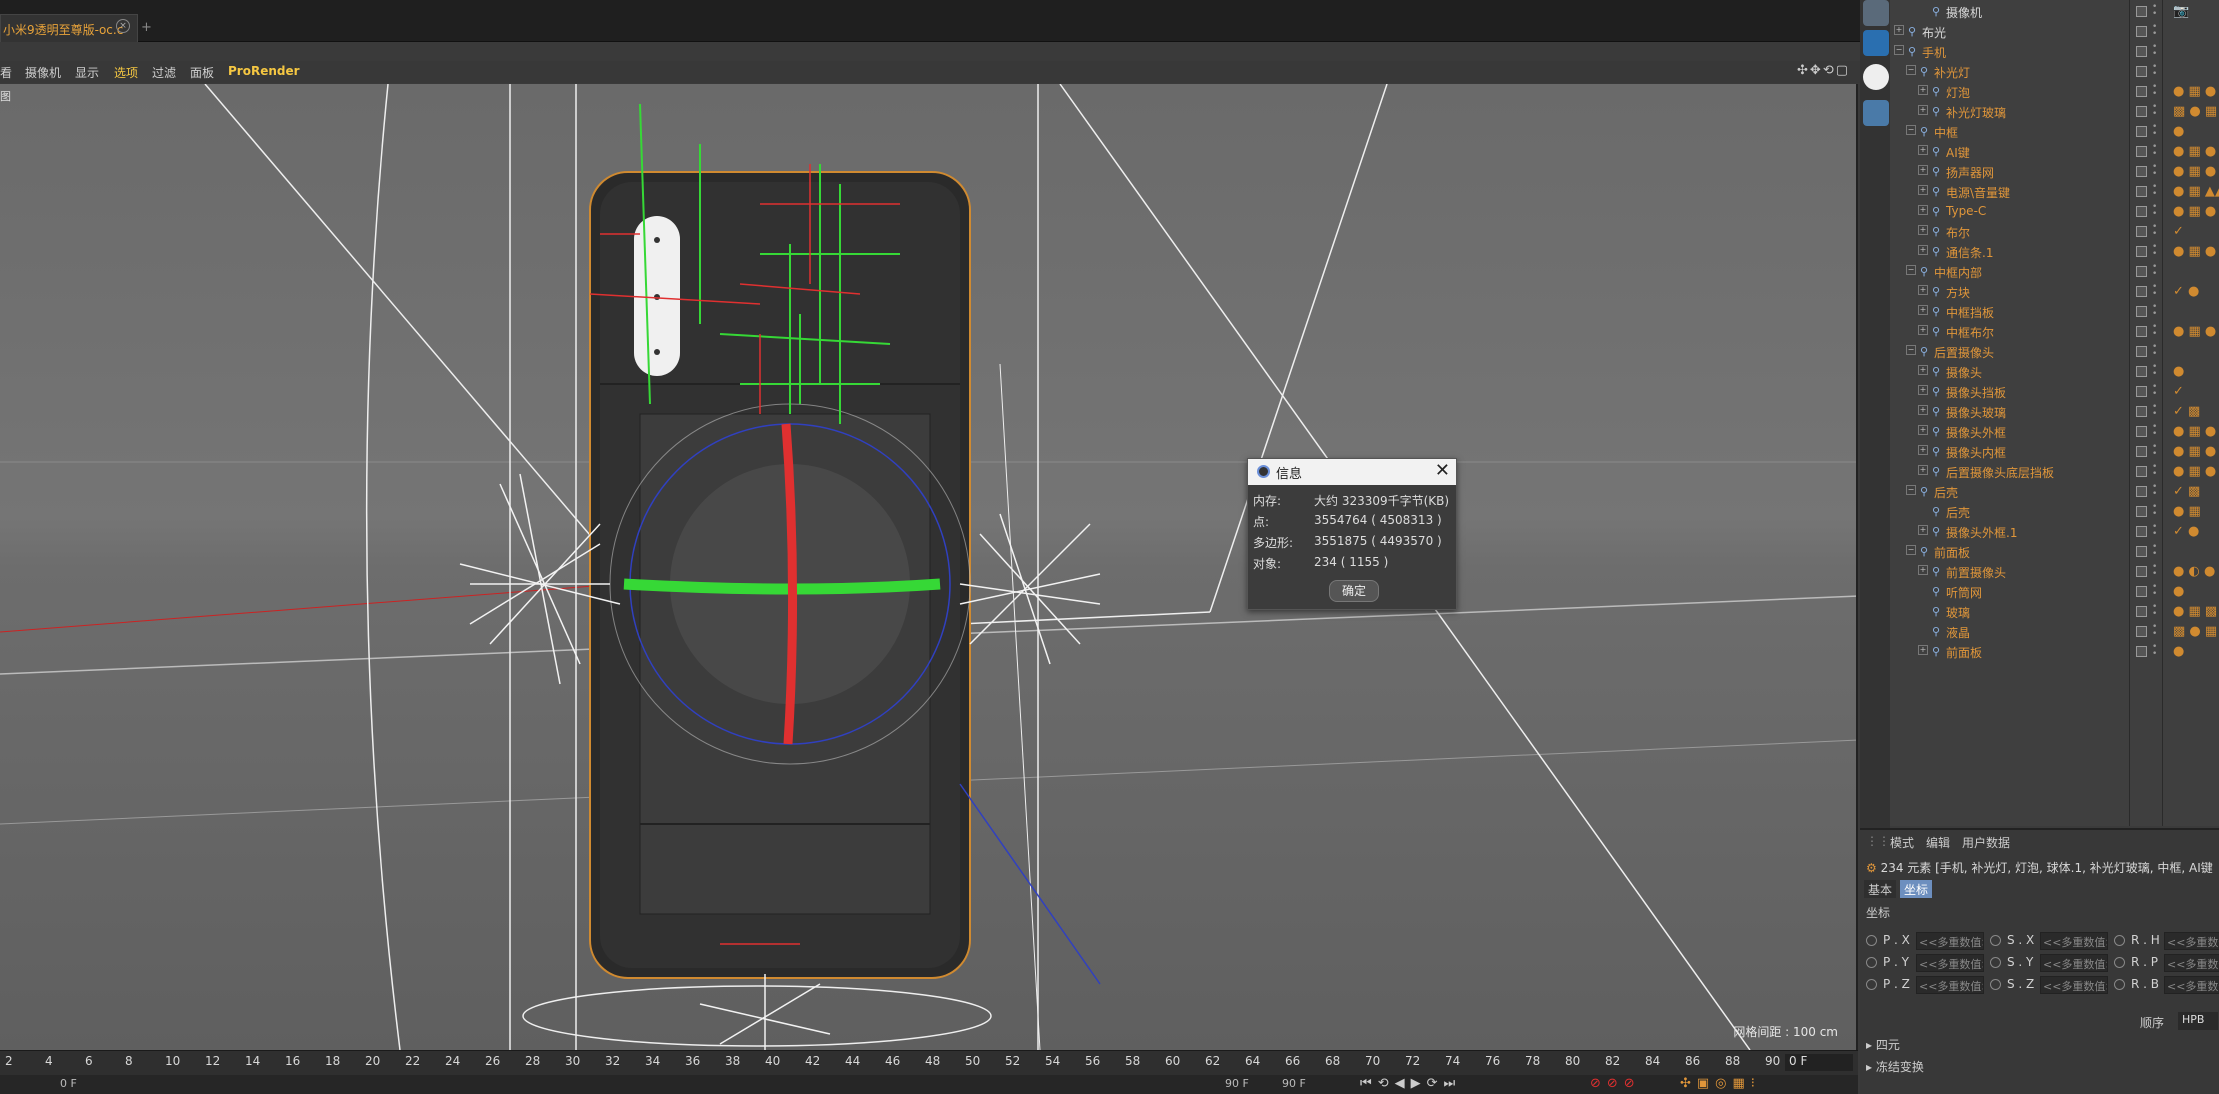  I want to click on object-name: 后置摄像头, so click(1964, 352).